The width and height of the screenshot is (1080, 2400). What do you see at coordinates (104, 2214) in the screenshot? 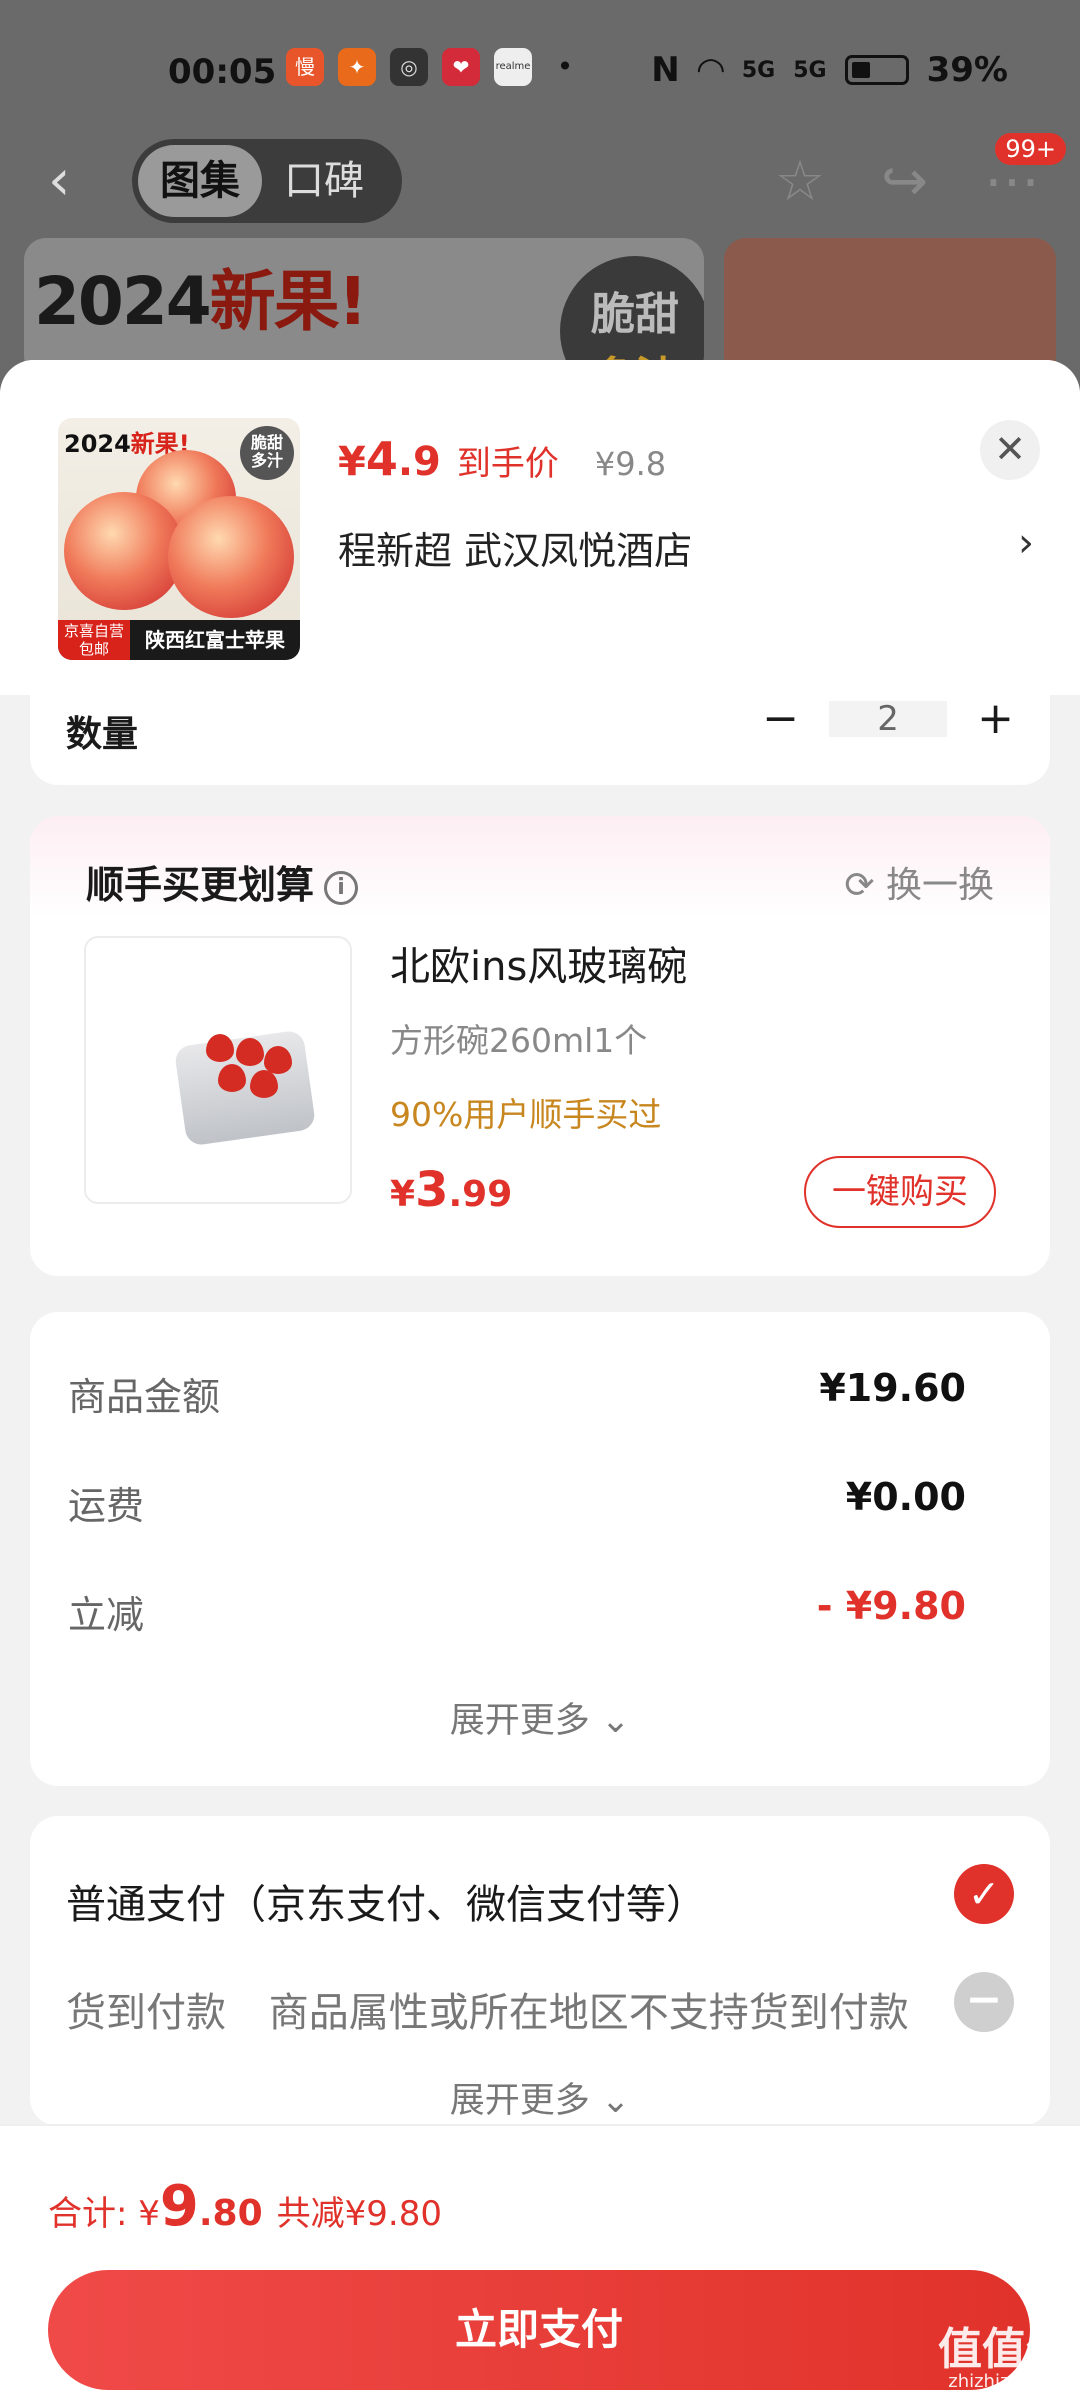
I see `total-label: 合计: ¥` at bounding box center [104, 2214].